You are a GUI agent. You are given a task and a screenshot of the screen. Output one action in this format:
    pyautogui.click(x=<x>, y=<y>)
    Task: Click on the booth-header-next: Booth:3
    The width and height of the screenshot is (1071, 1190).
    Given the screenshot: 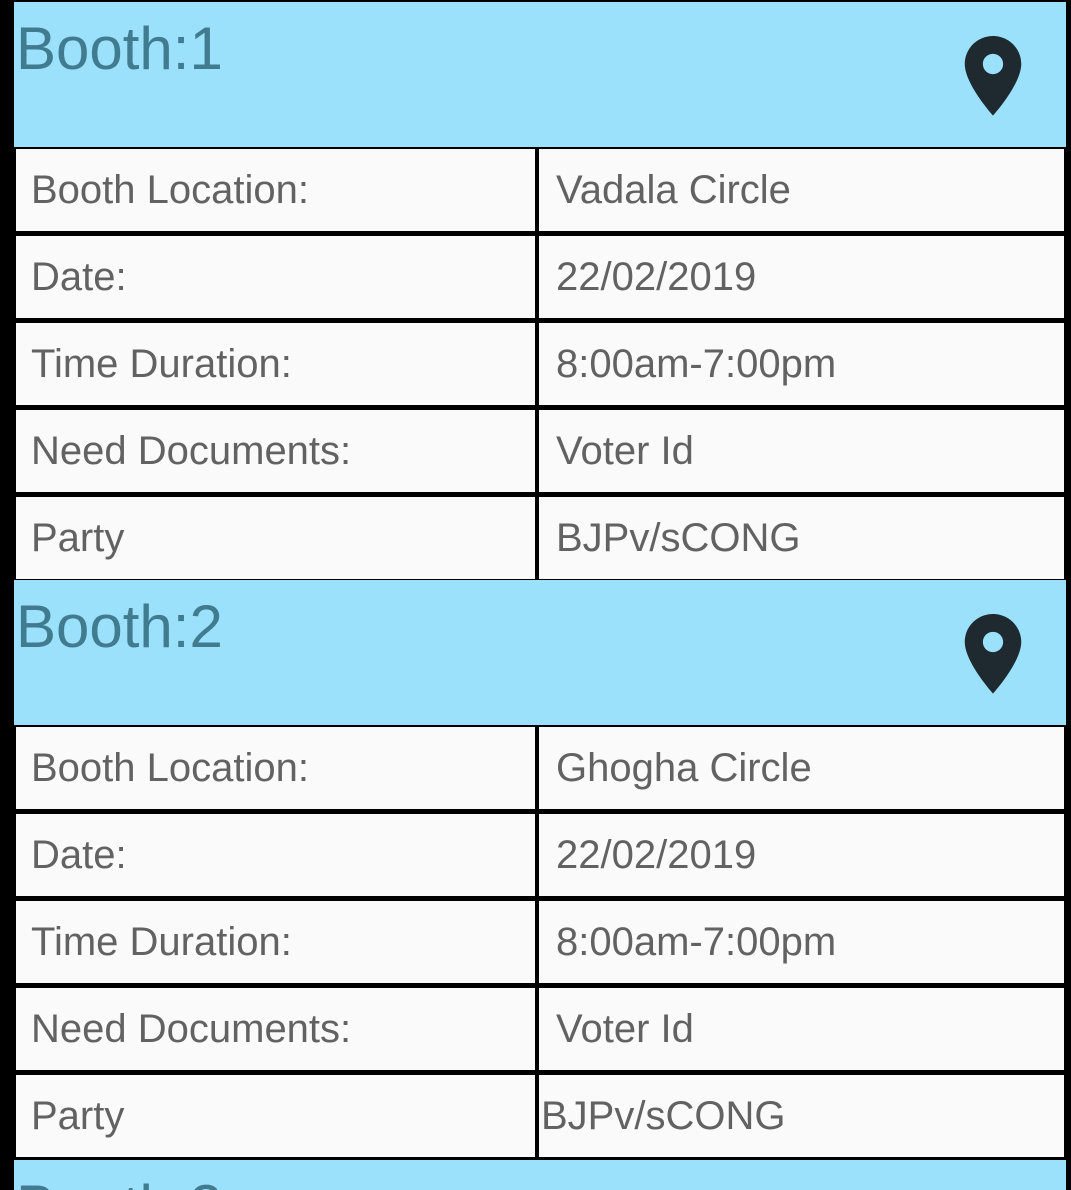 What is the action you would take?
    pyautogui.click(x=540, y=1175)
    